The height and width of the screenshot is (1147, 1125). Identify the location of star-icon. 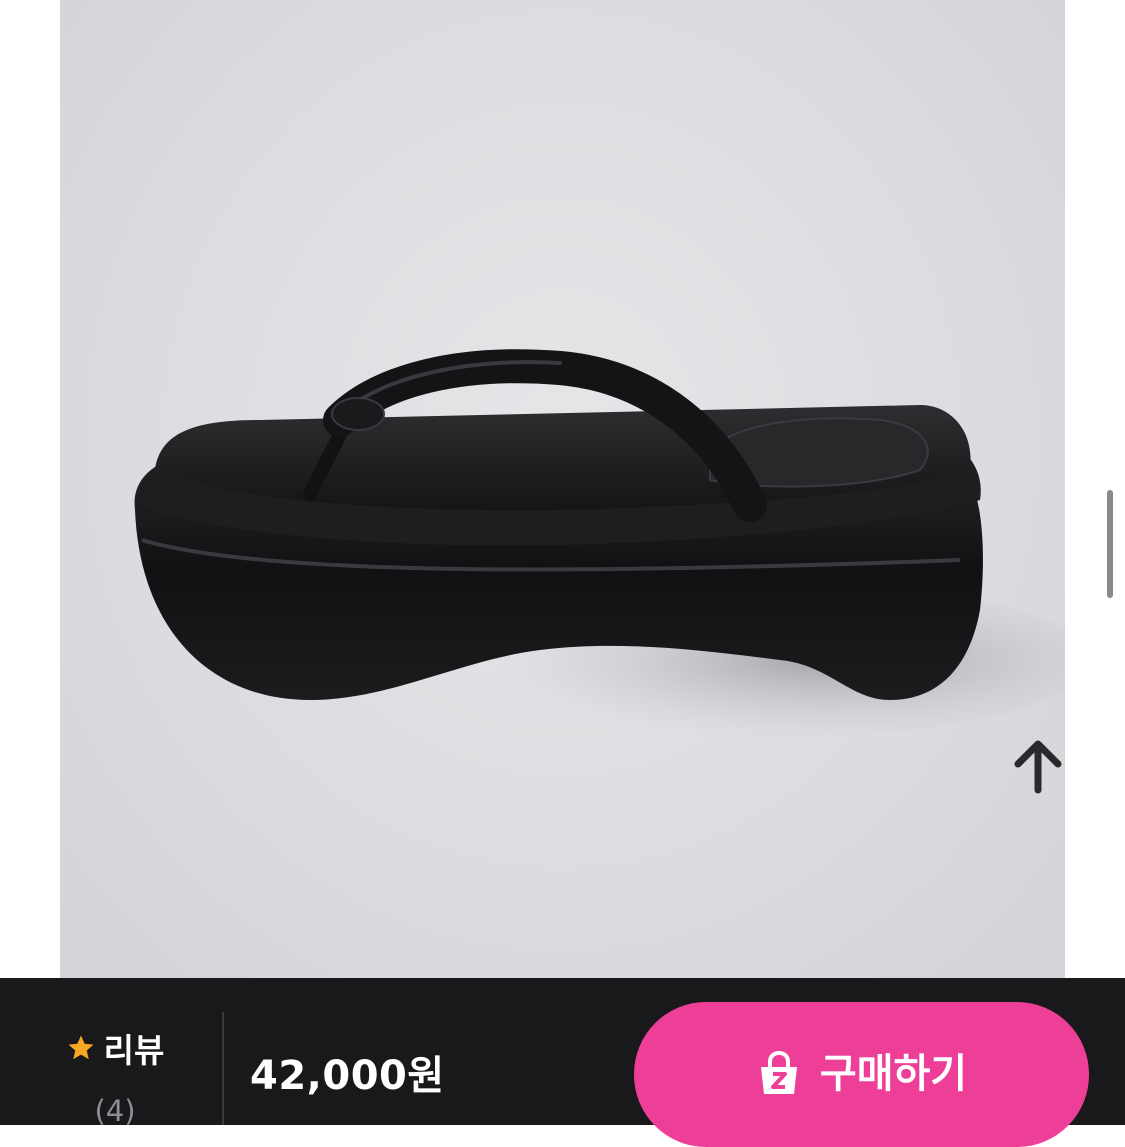
(81, 1047).